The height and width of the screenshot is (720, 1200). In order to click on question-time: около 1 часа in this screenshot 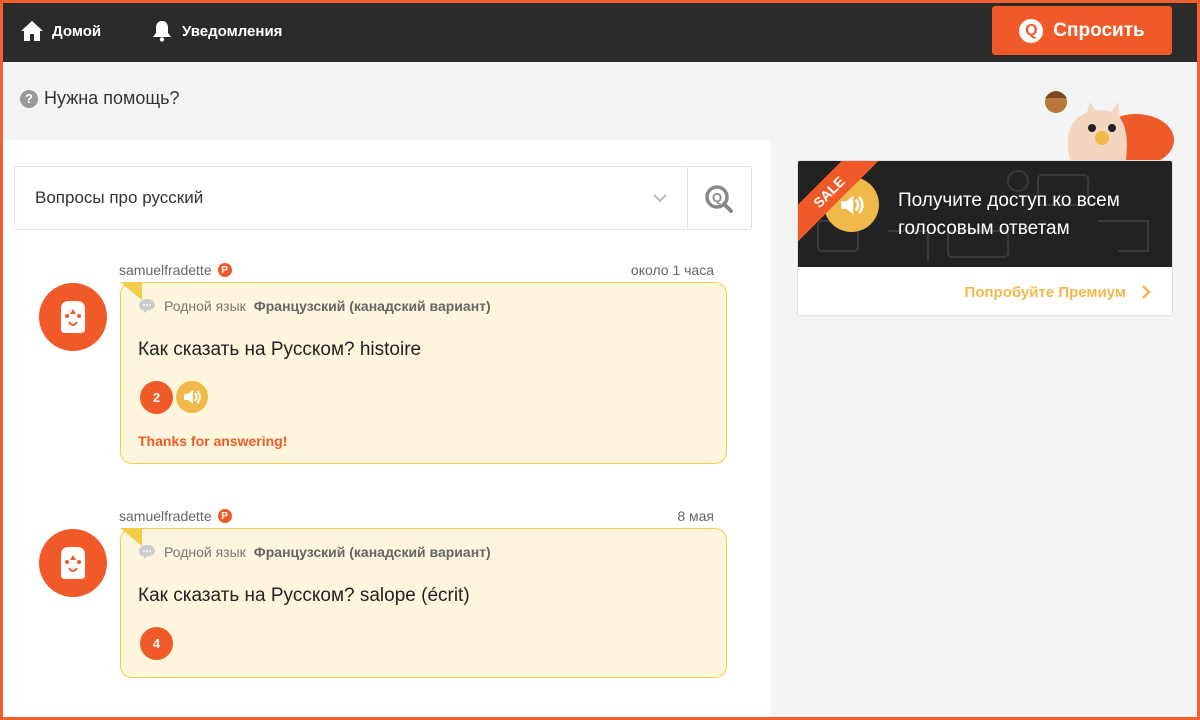, I will do `click(672, 270)`.